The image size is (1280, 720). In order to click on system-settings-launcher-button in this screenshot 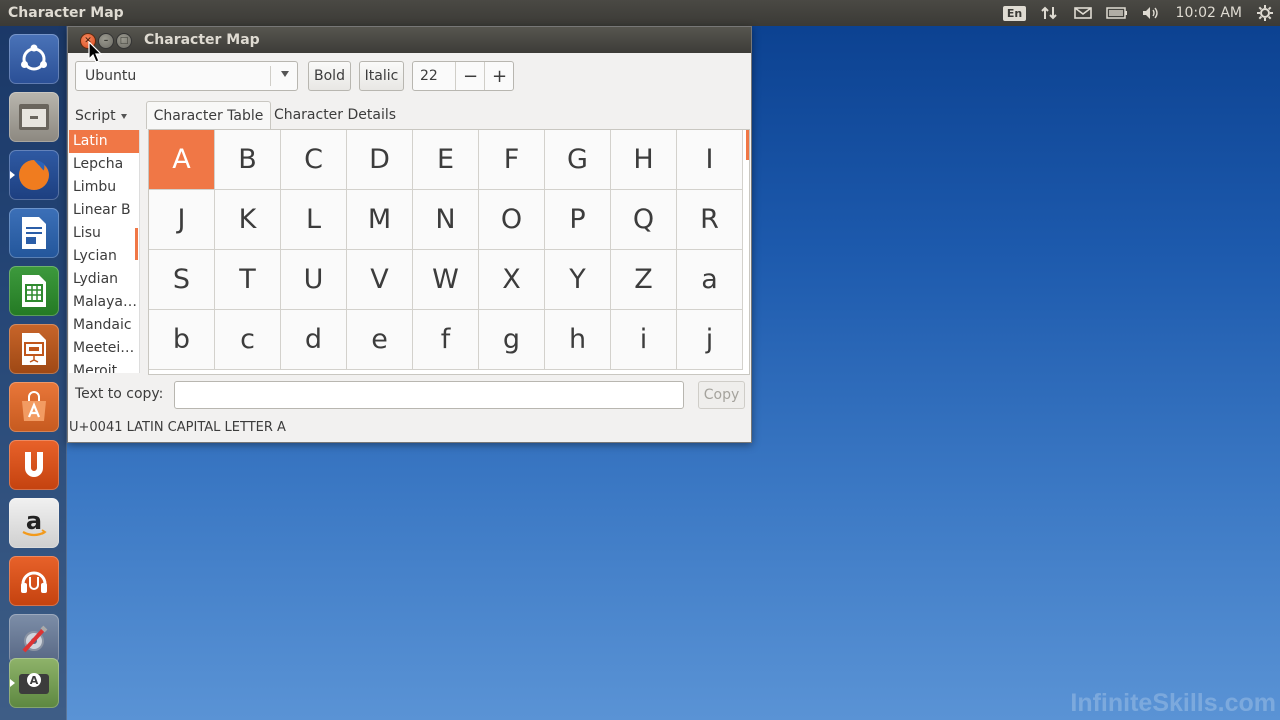, I will do `click(34, 639)`.